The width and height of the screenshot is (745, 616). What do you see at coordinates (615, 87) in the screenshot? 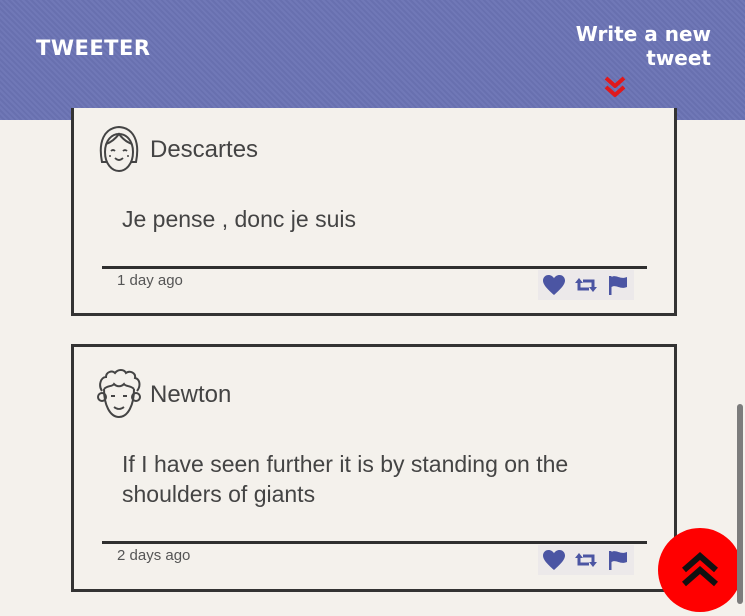
I see `double-chevron-down-icon` at bounding box center [615, 87].